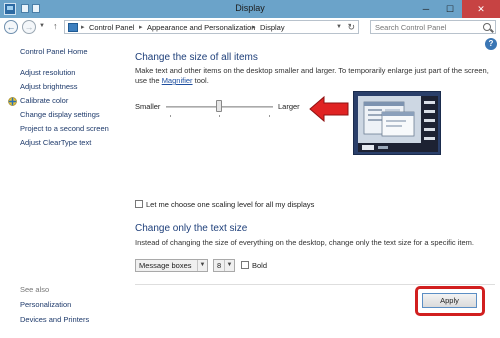 This screenshot has width=500, height=338. What do you see at coordinates (272, 27) in the screenshot?
I see `breadcrumb-display: Display` at bounding box center [272, 27].